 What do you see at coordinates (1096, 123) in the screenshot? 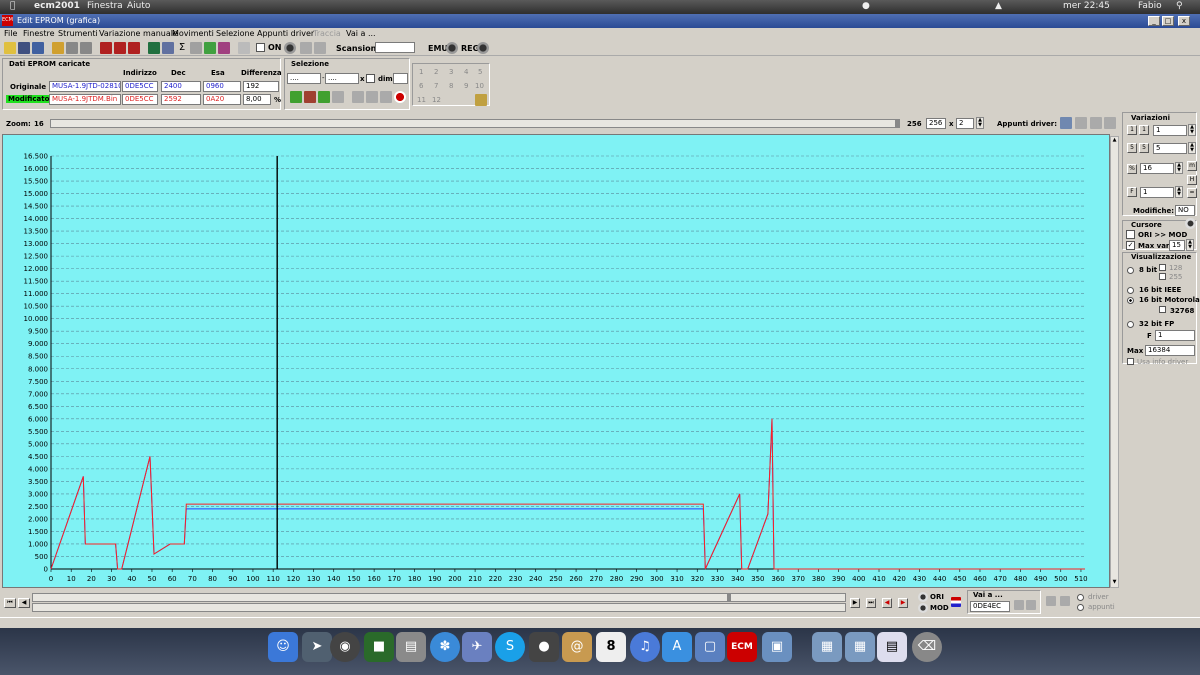
I see `clip3-icon` at bounding box center [1096, 123].